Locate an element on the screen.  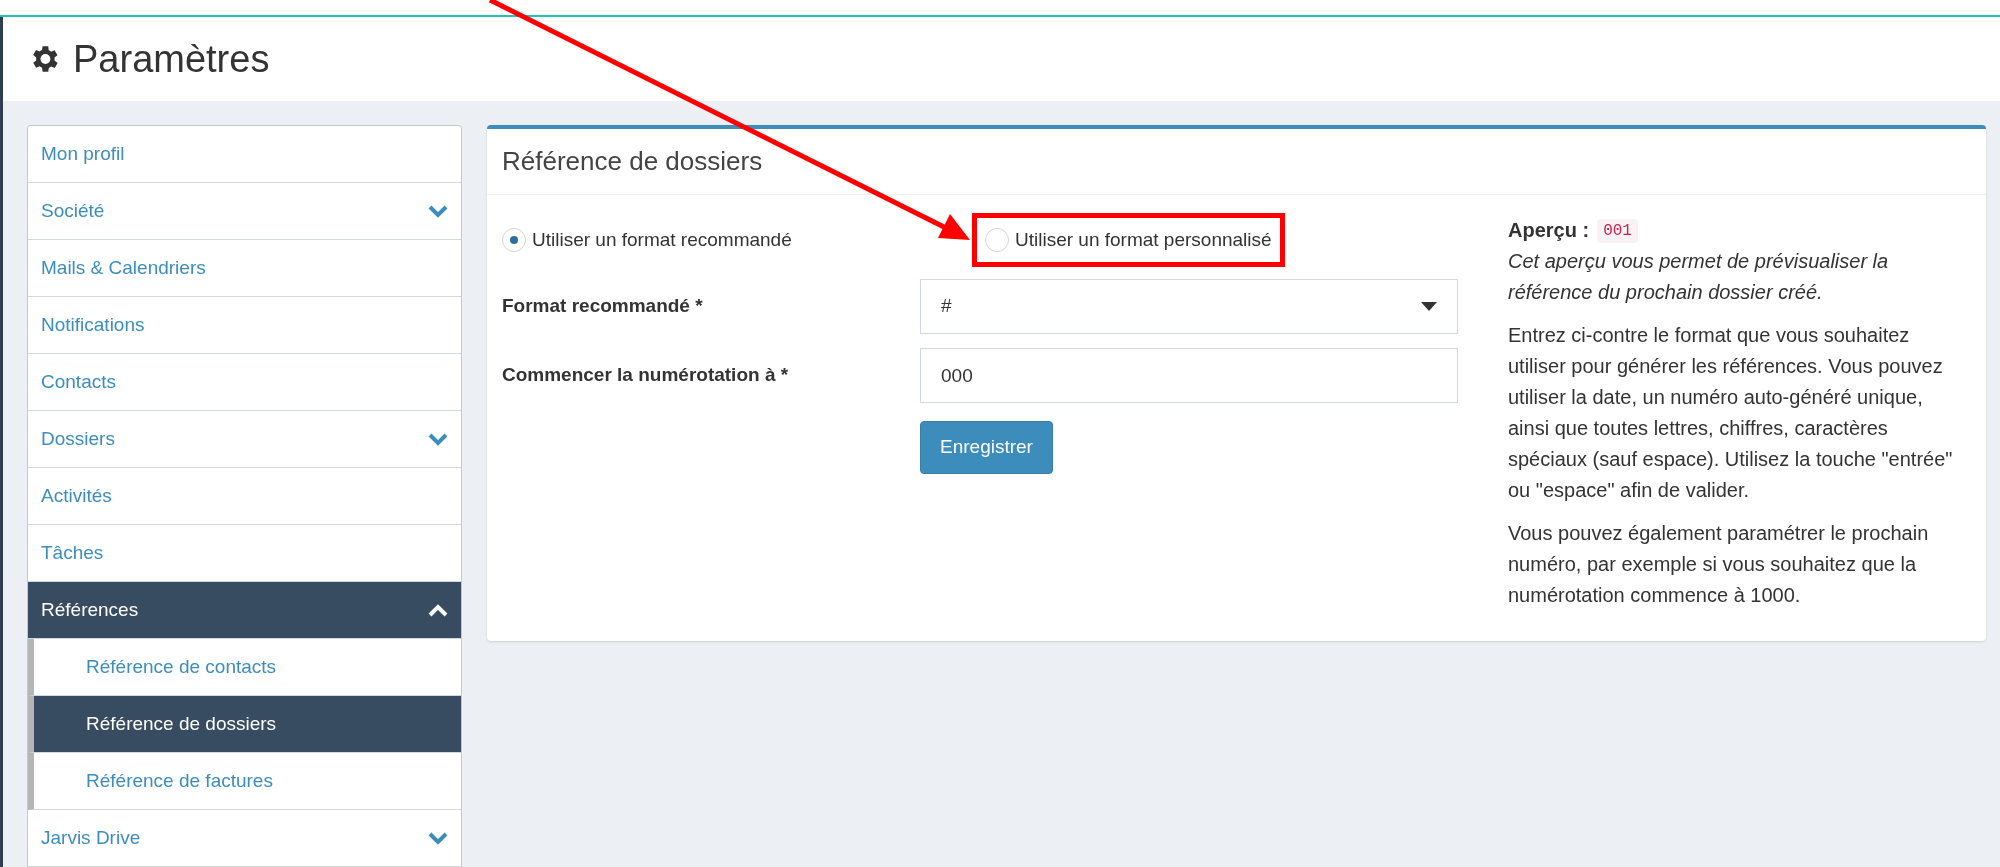
preview-note: Cet aperçu vous permet de prévisualiser la référence du prochain dossier créé. is located at coordinates (1699, 277).